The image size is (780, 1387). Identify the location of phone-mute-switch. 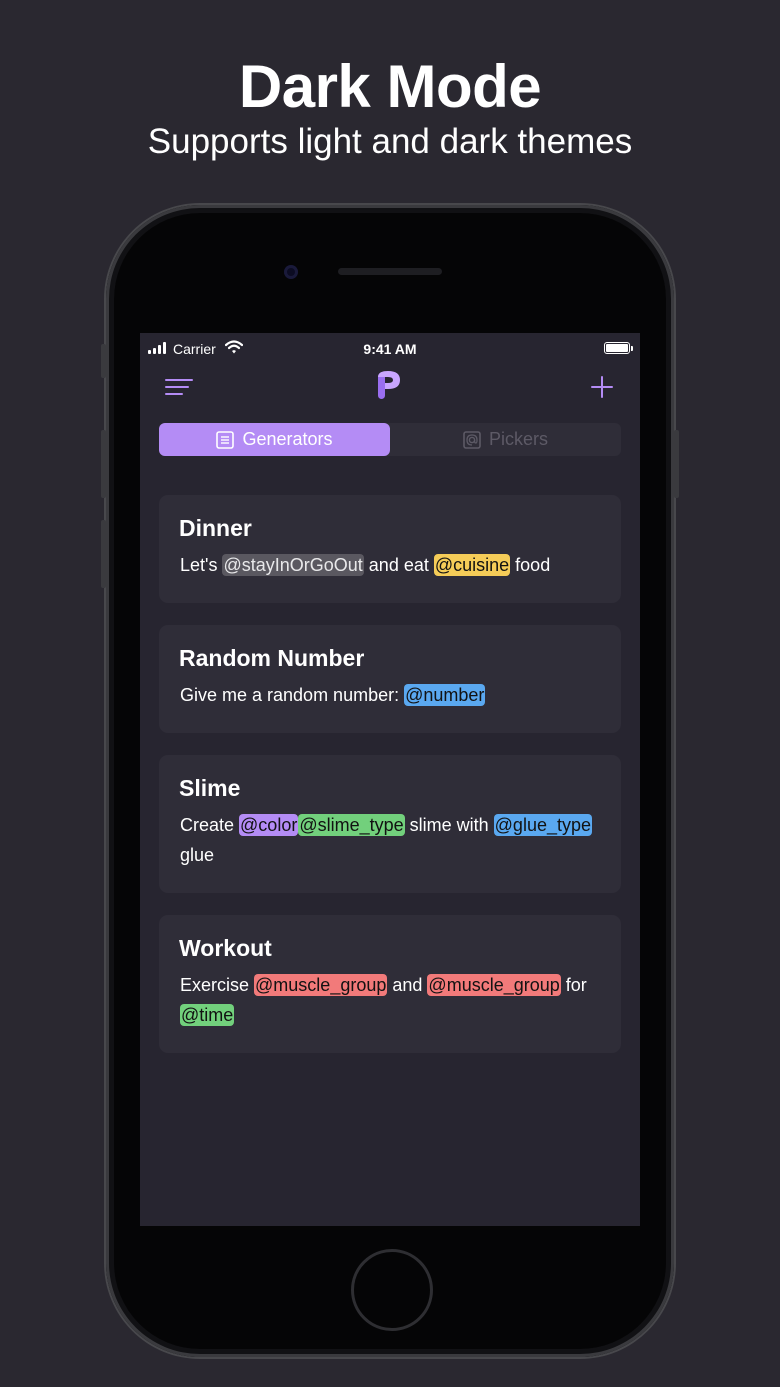
(103, 361).